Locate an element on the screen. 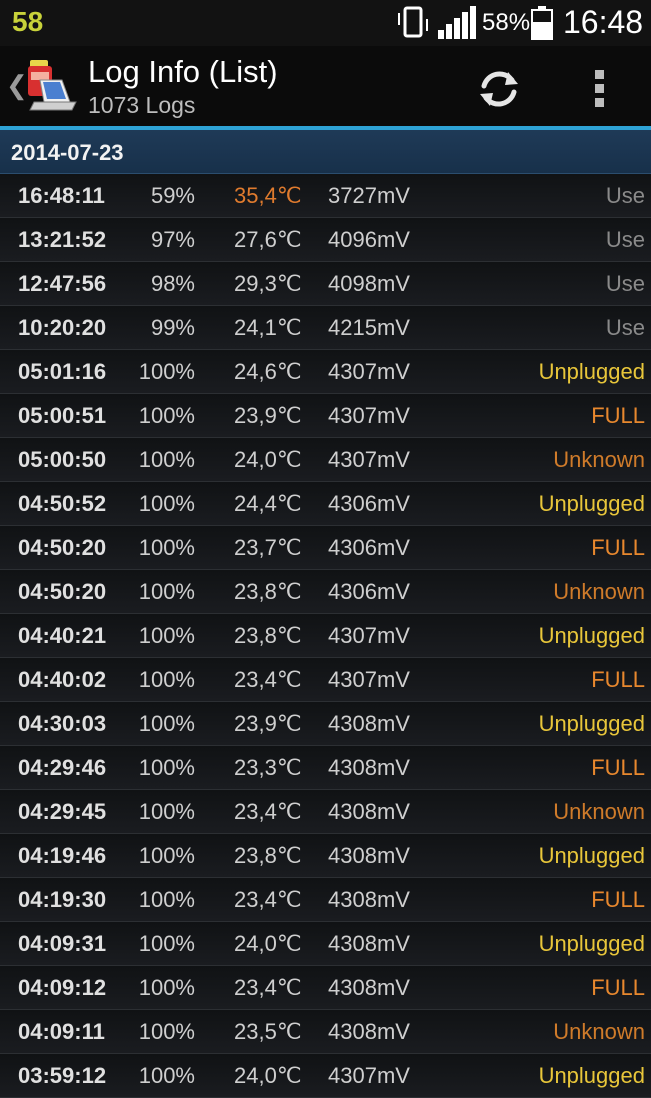 The image size is (651, 1098). log-time: 03:59:12 is located at coordinates (62, 1075).